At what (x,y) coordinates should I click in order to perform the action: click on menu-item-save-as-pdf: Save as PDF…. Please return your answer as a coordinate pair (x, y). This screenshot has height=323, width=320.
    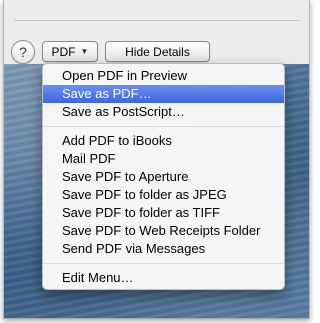
    Looking at the image, I should click on (163, 94).